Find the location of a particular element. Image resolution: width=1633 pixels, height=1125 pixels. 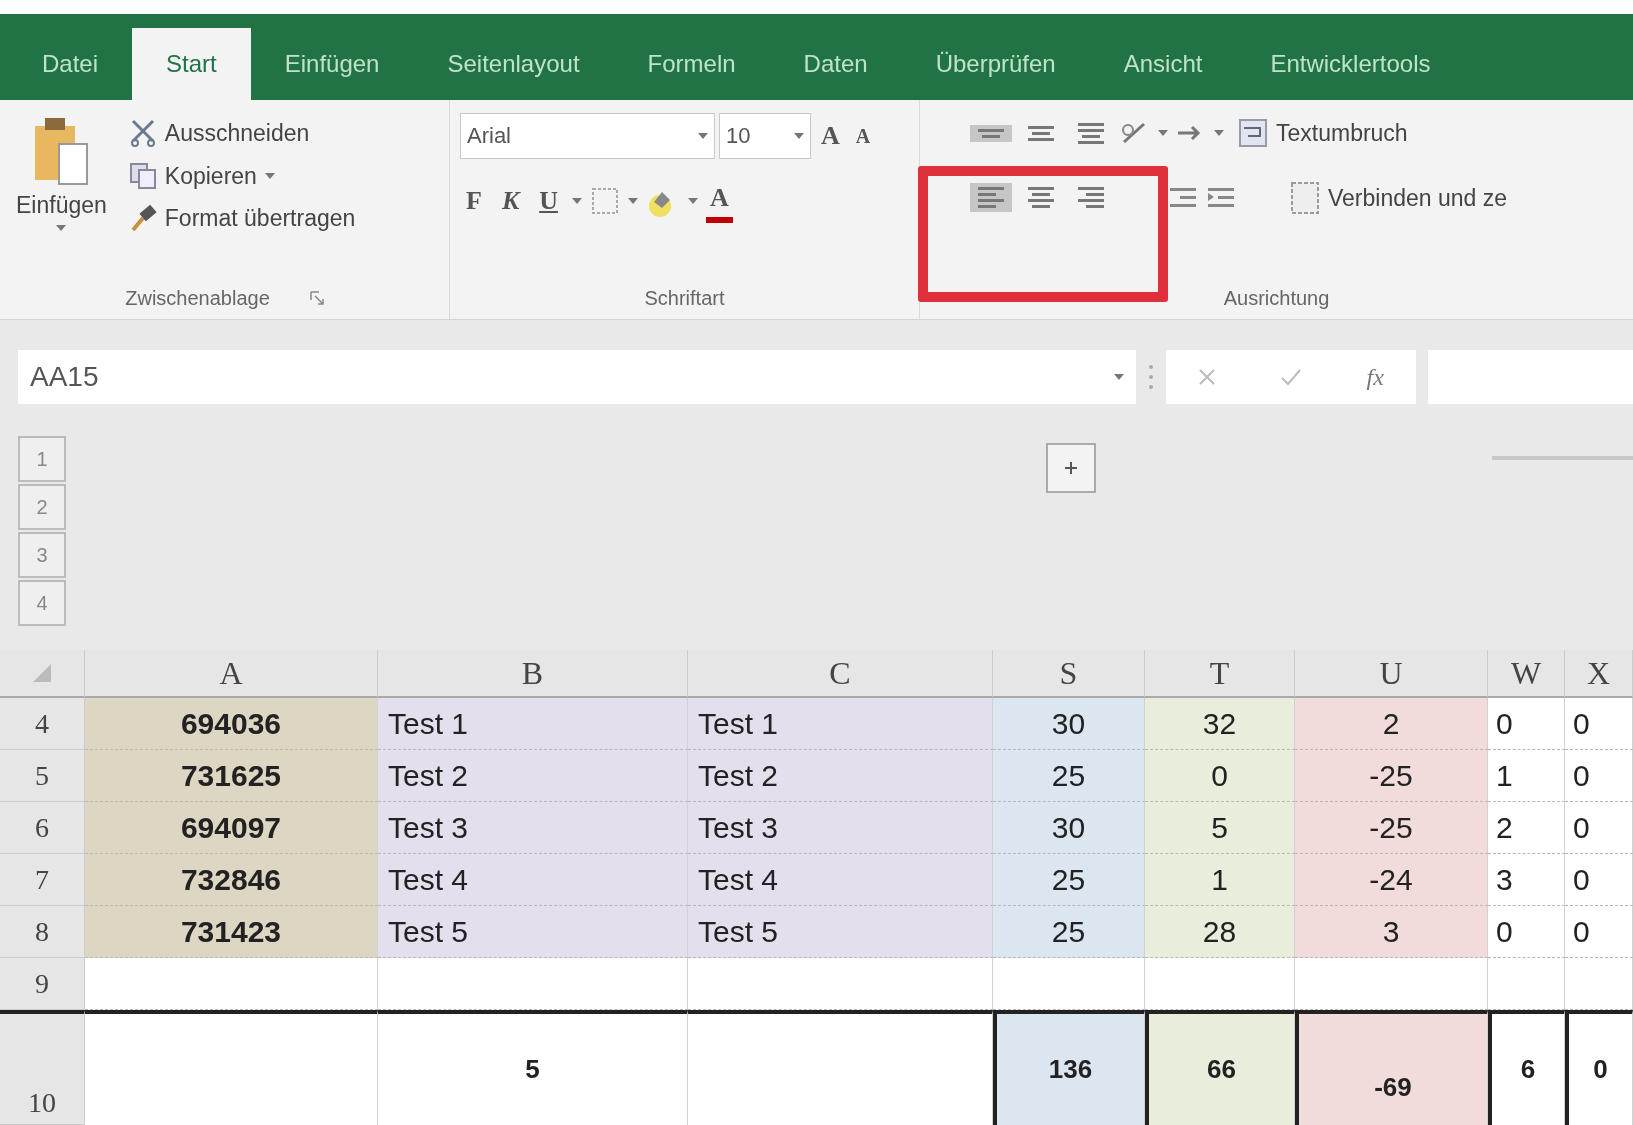

name-box: AA15 is located at coordinates (577, 376).